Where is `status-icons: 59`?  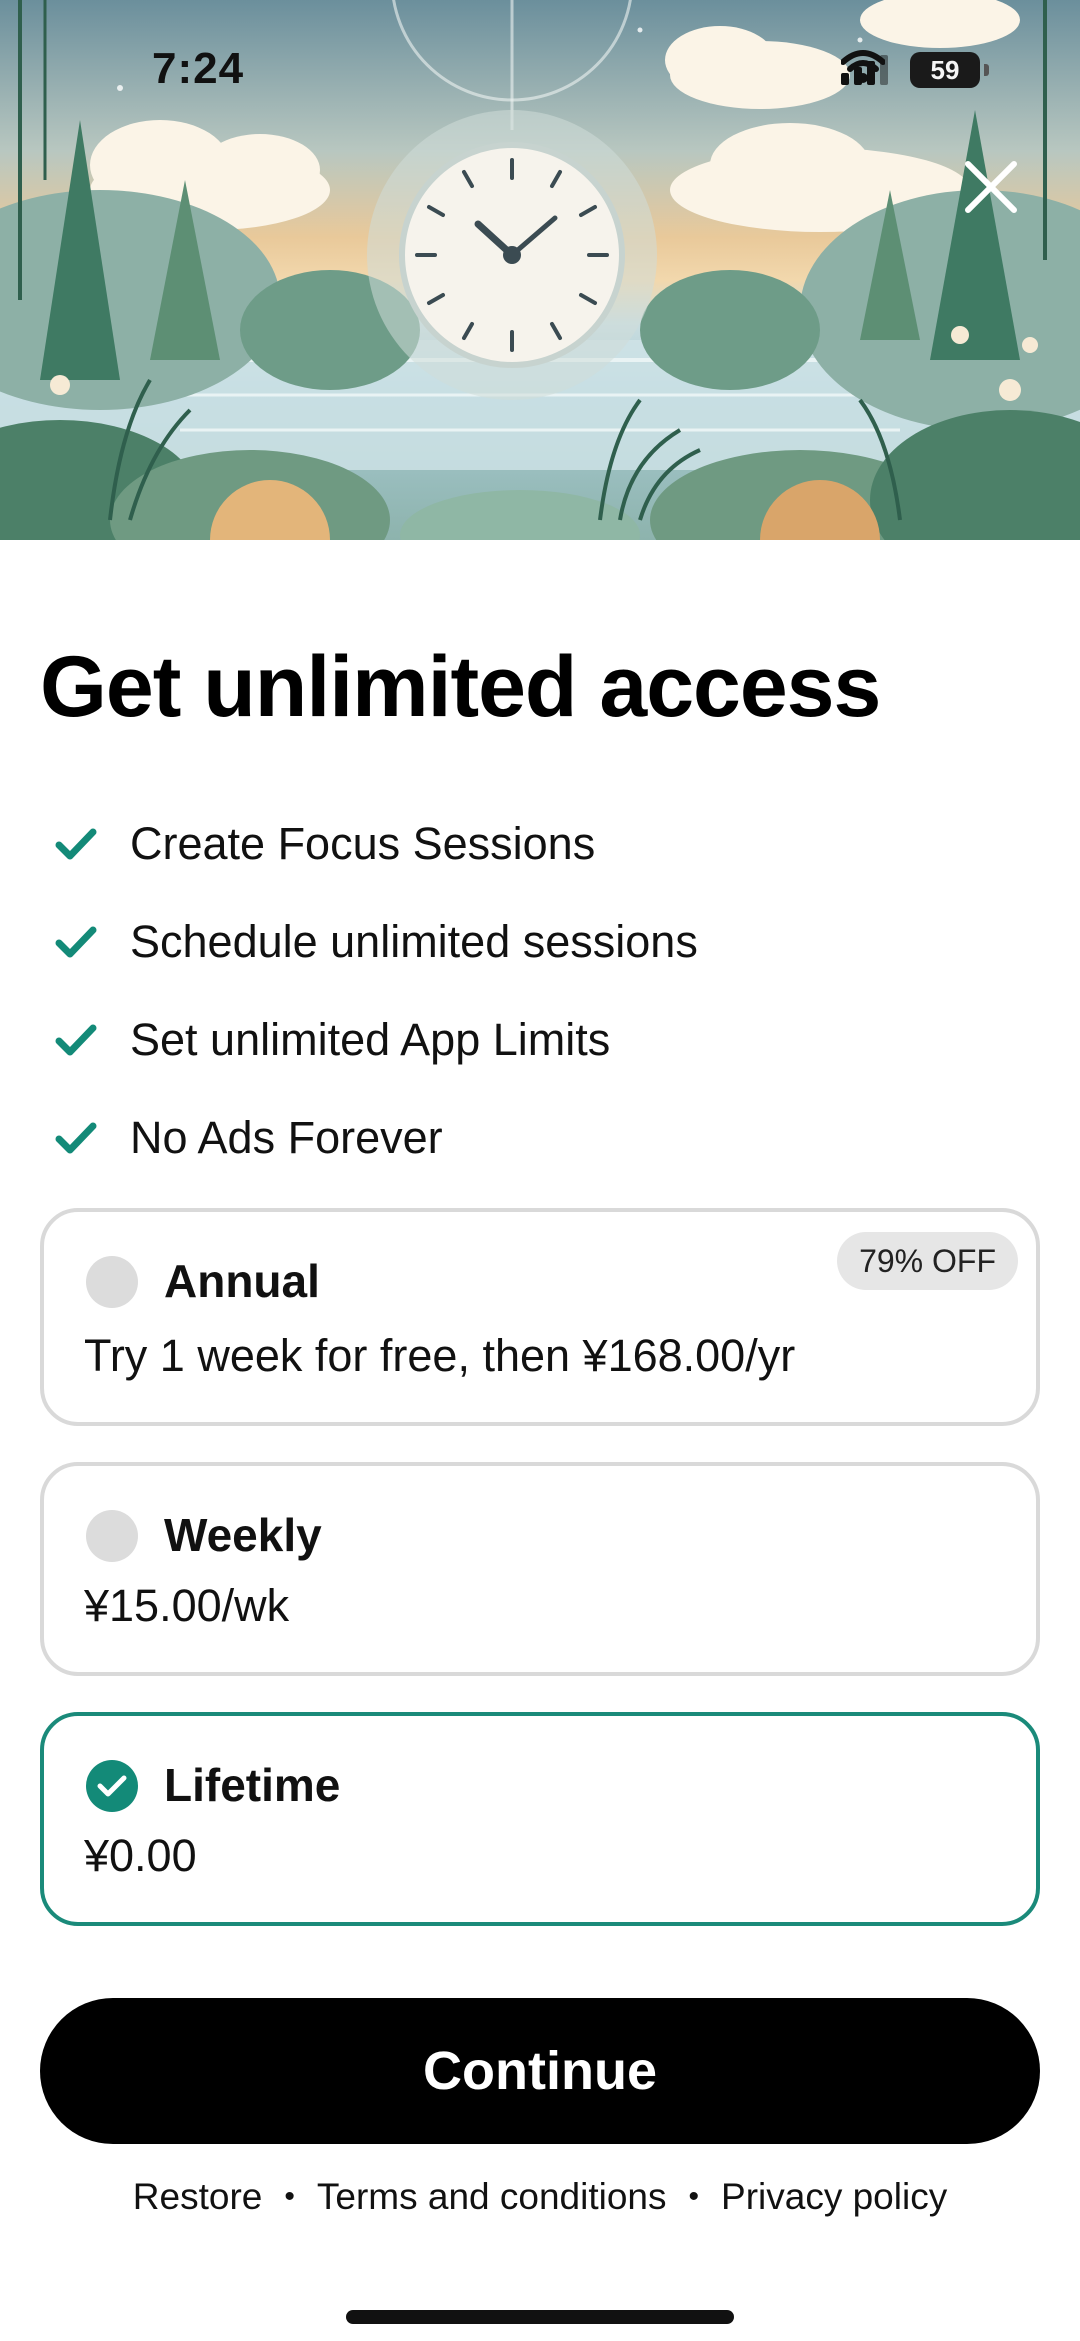 status-icons: 59 is located at coordinates (915, 70).